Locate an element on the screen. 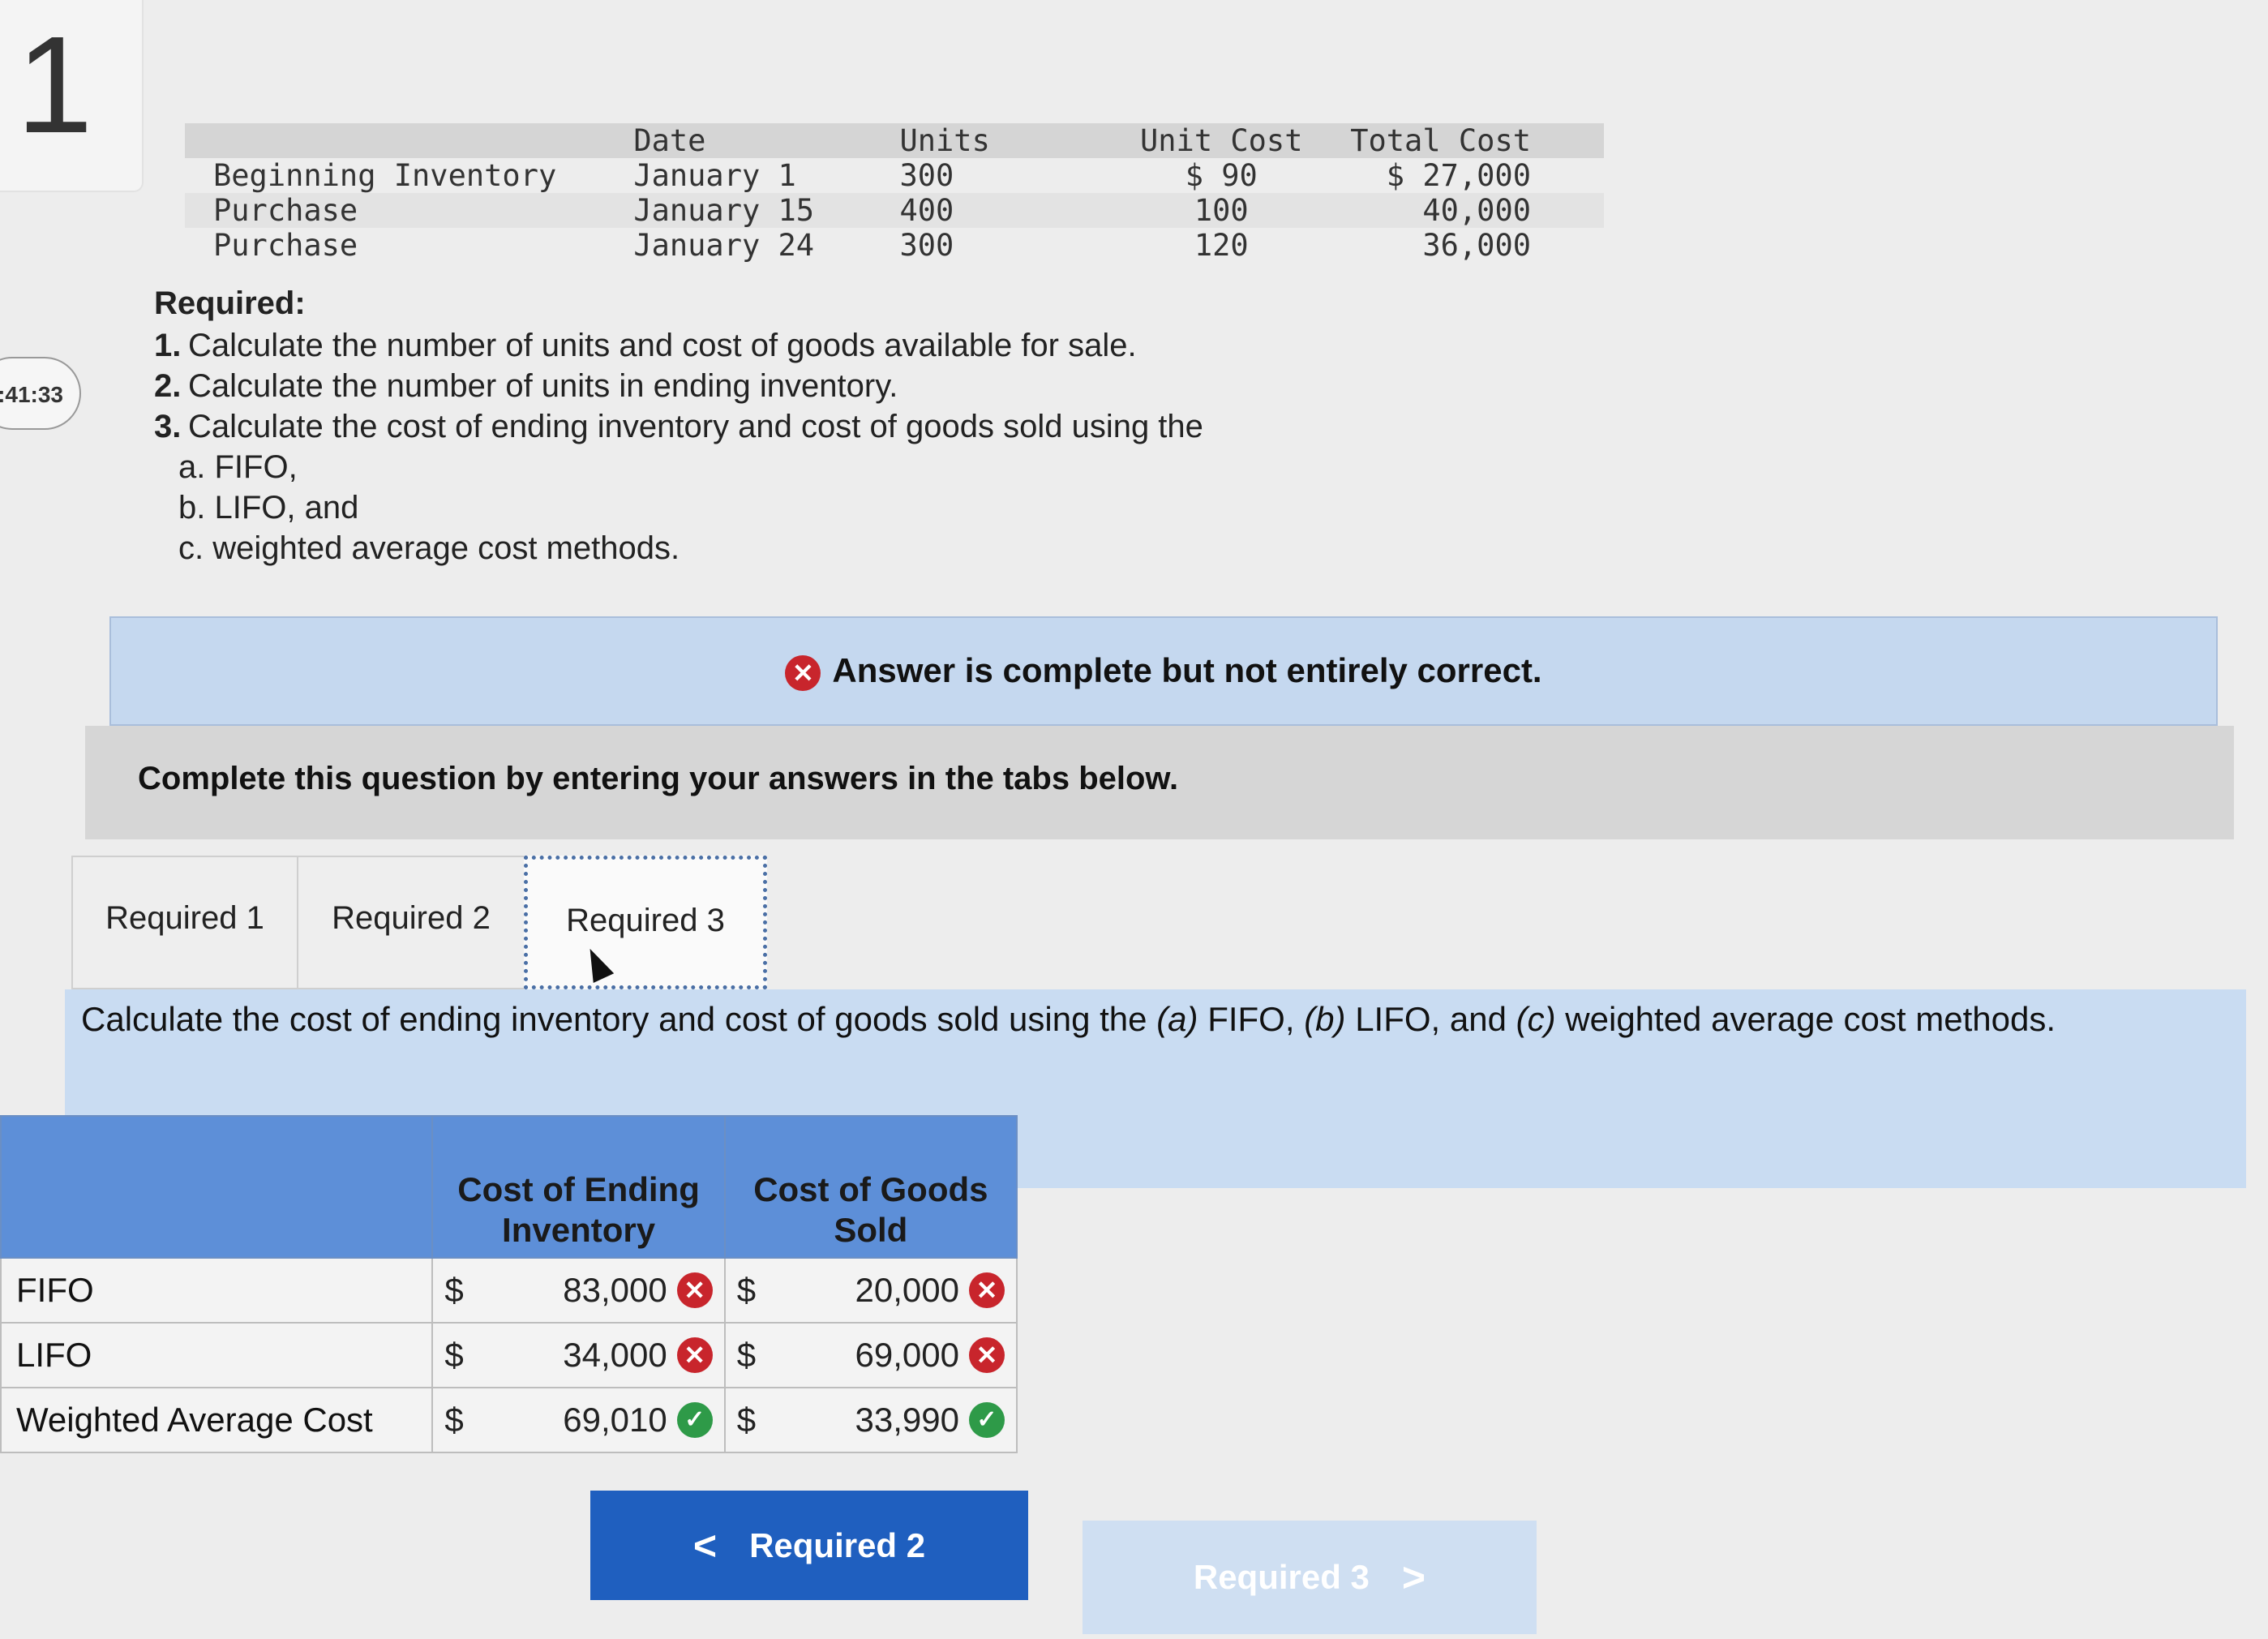  cogs-input: 33,990 is located at coordinates (870, 1420).